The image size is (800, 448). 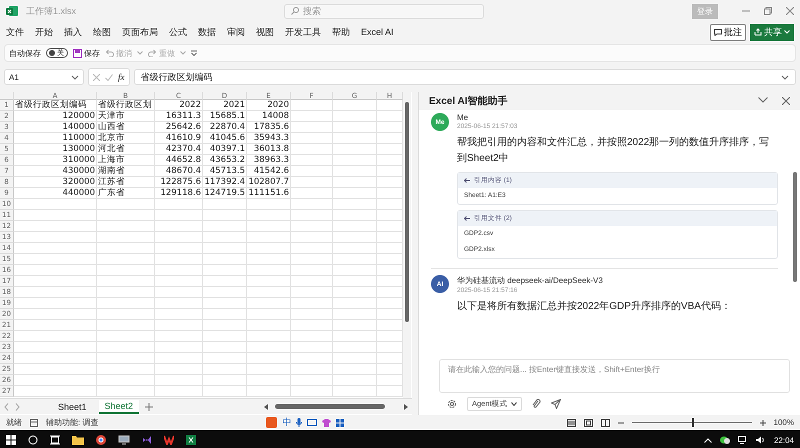 I want to click on check-icon, so click(x=109, y=77).